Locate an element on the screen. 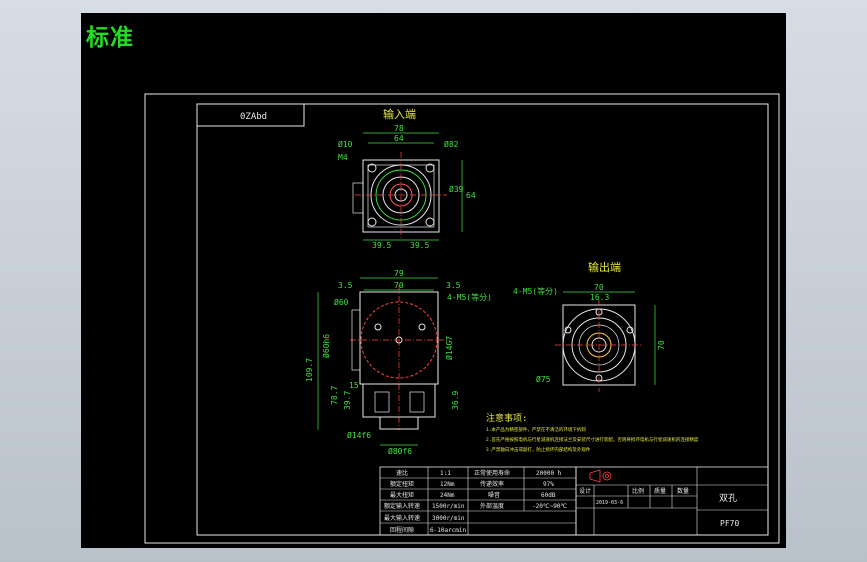 Image resolution: width=867 pixels, height=562 pixels. output-view: 输出端 70 16.3 4-M5(等分) 70 Ø75 is located at coordinates (589, 326).